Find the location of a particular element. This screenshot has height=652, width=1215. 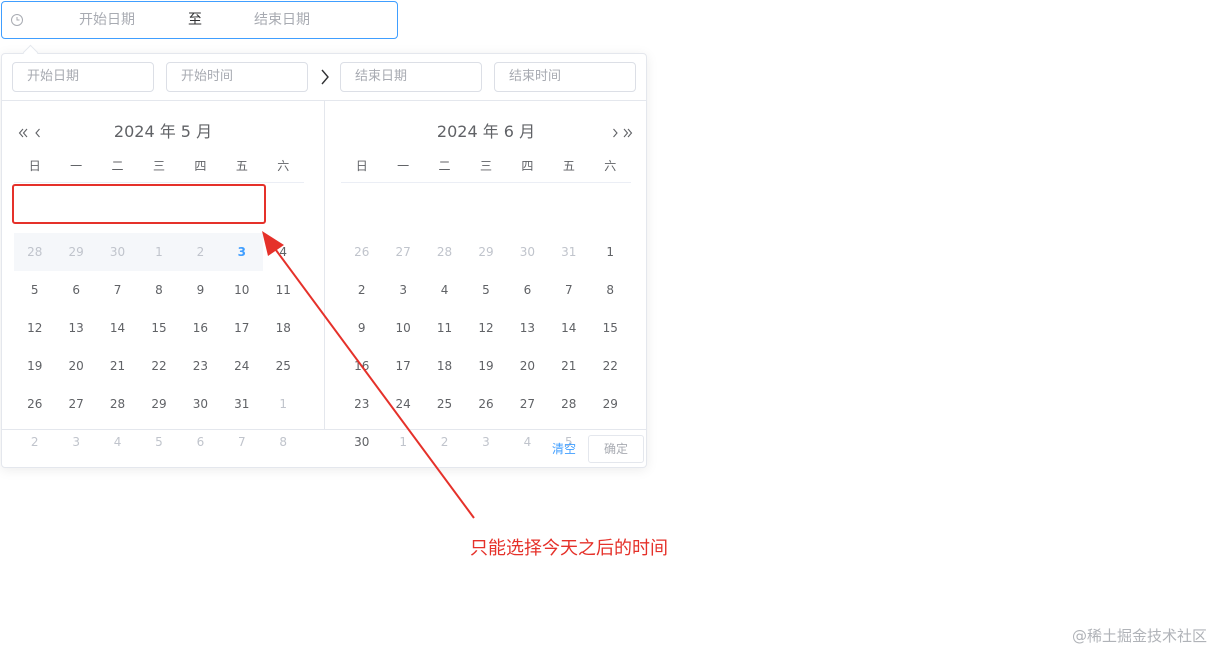

watermark: @稀土掘金技术社区 is located at coordinates (1139, 636).